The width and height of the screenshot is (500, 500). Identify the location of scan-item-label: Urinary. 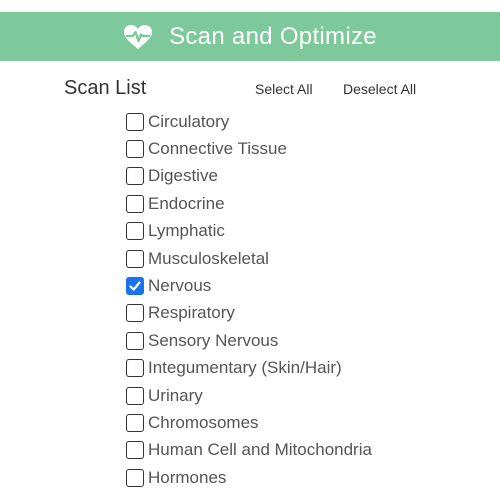
(175, 395).